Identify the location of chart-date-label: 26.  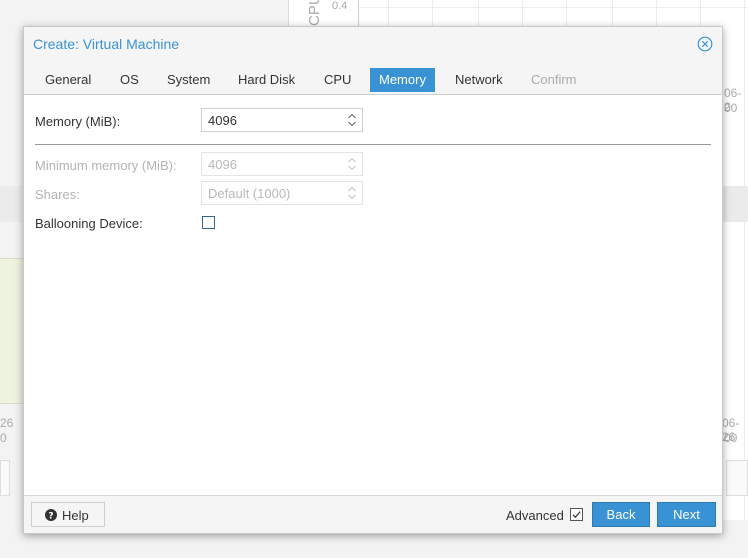
(7, 423).